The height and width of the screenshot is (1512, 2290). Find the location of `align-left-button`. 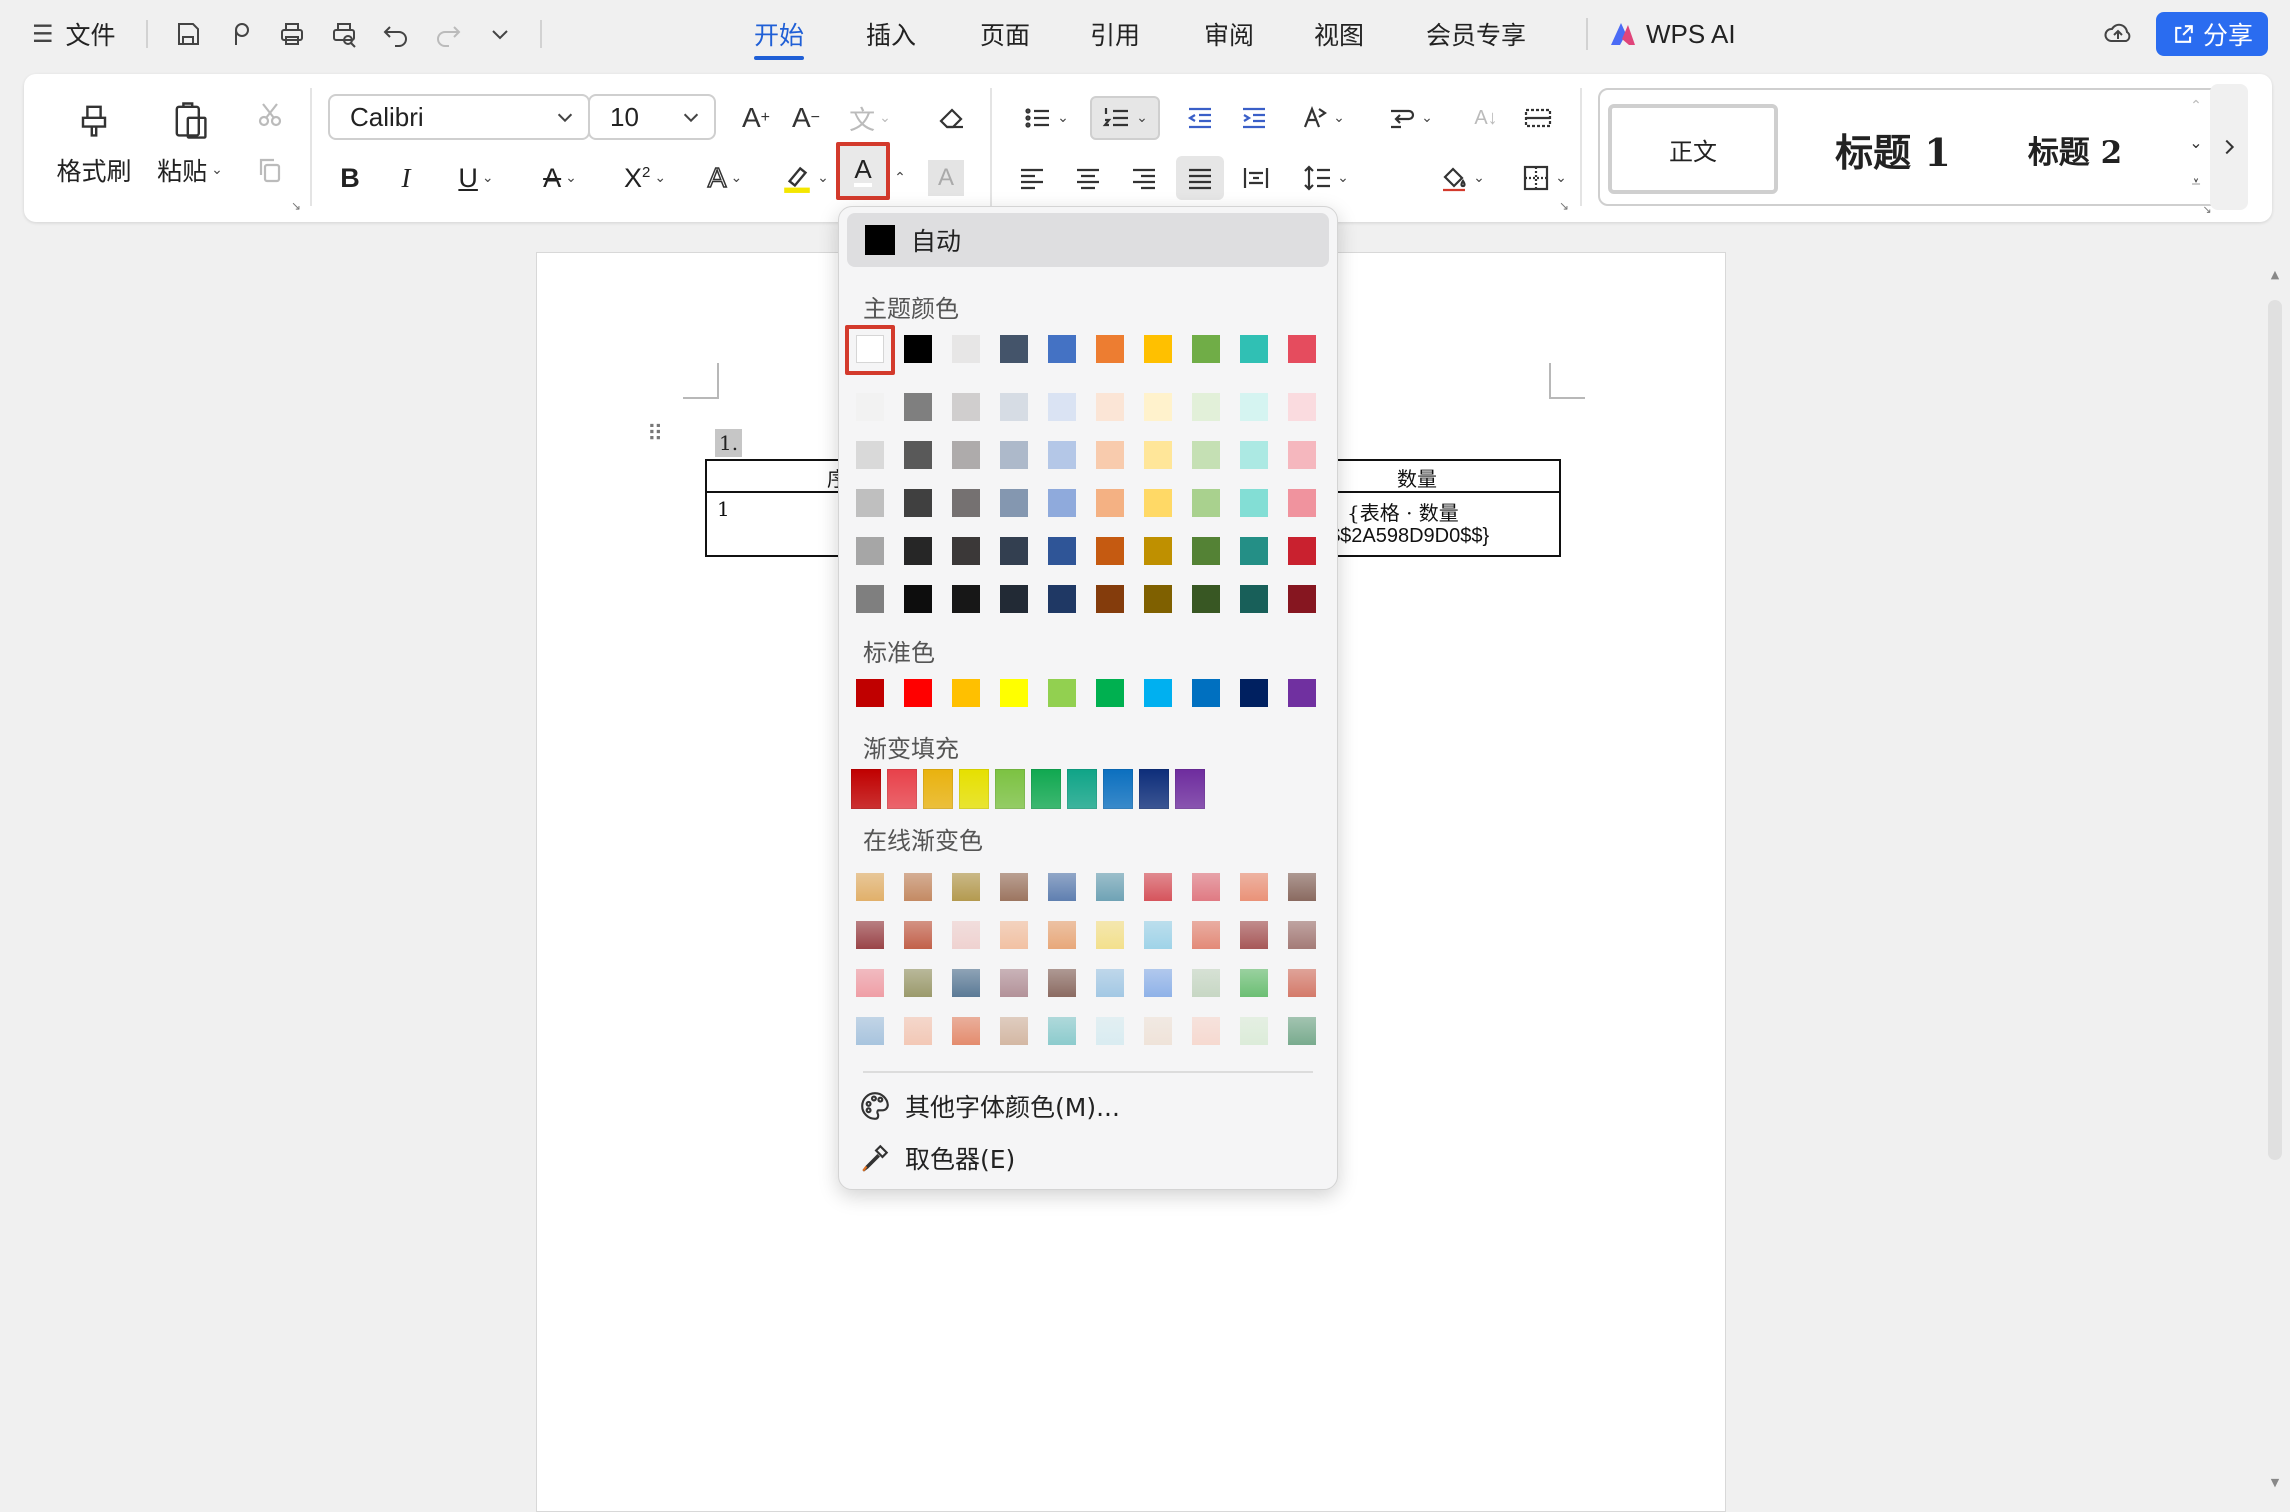

align-left-button is located at coordinates (1032, 178).